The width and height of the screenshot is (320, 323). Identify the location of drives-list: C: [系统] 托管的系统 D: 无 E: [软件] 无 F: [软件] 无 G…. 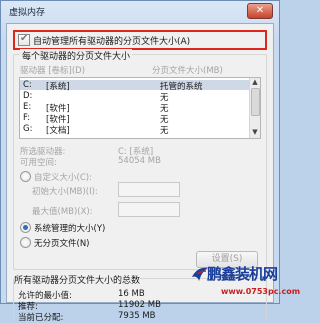
(140, 108).